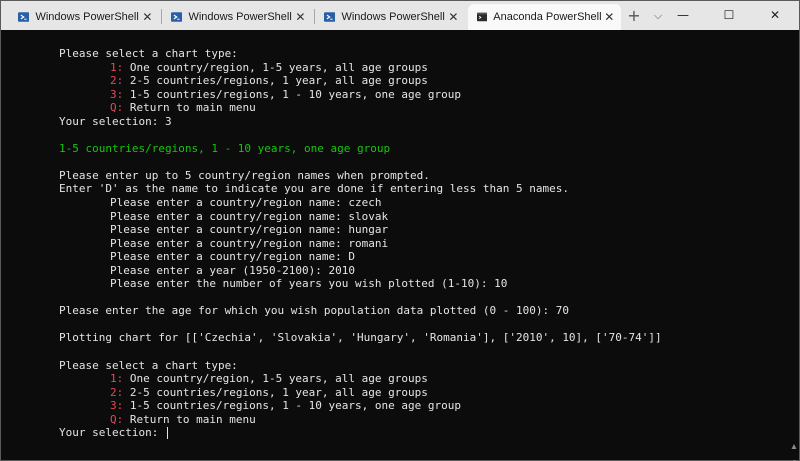  Describe the element at coordinates (775, 15) in the screenshot. I see `close-window-button: ✕` at that location.